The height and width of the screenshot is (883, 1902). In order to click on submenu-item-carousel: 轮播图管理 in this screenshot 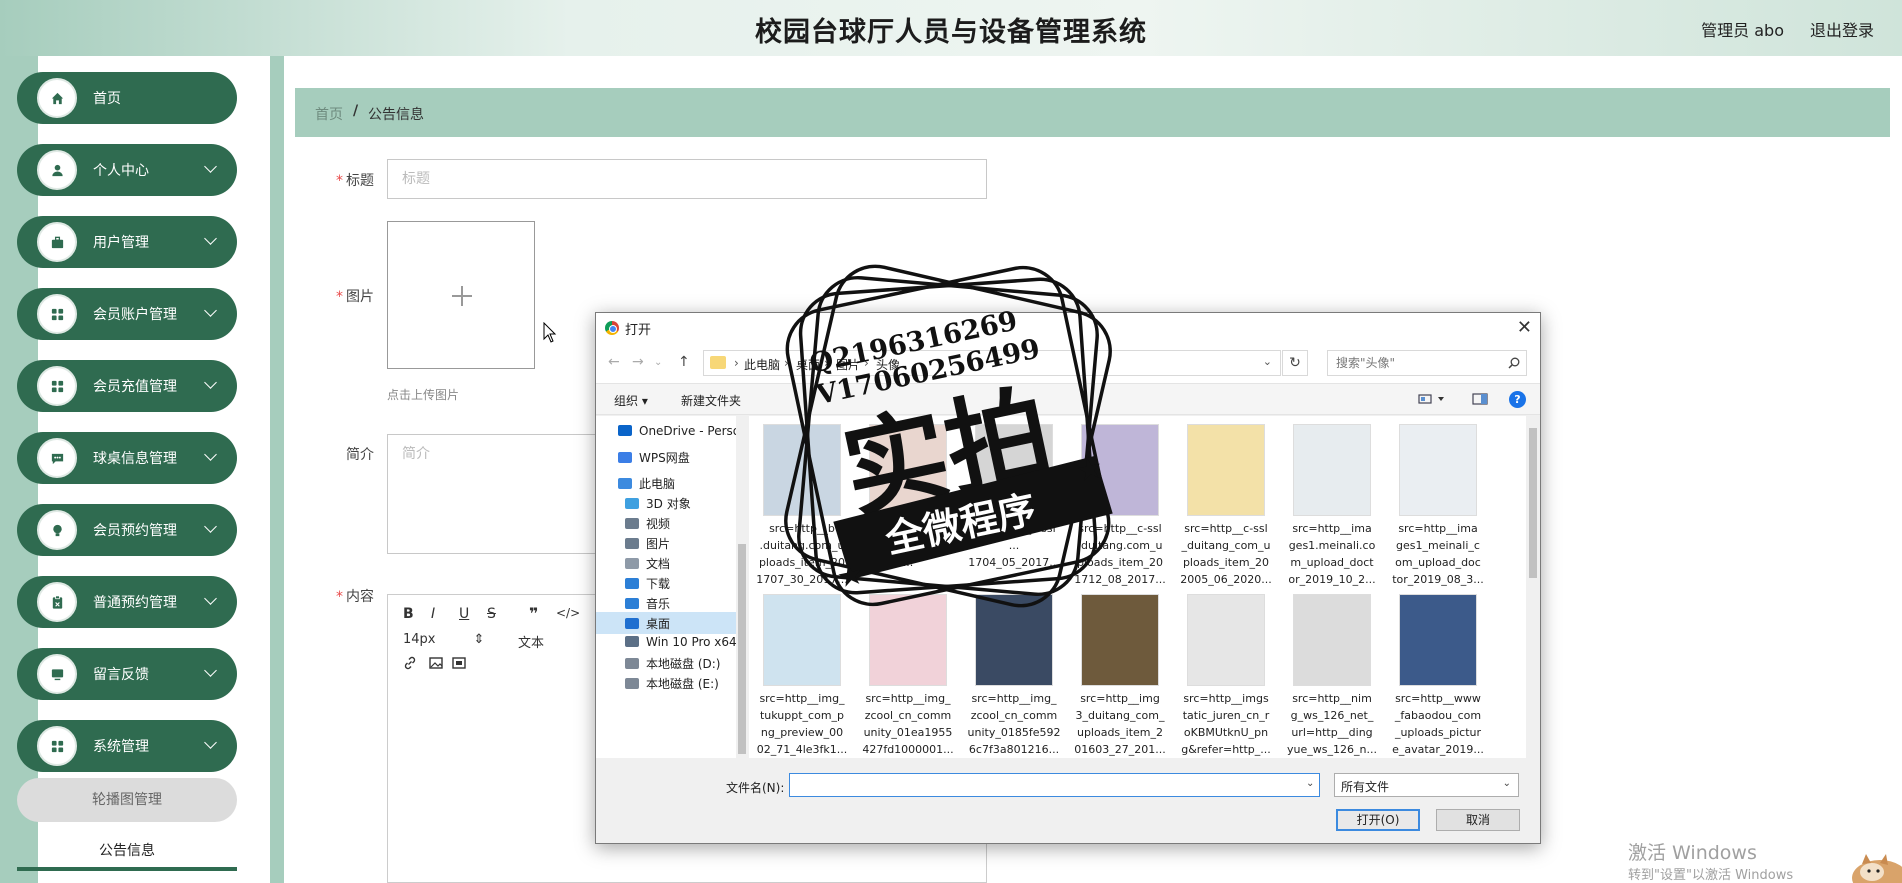, I will do `click(127, 800)`.